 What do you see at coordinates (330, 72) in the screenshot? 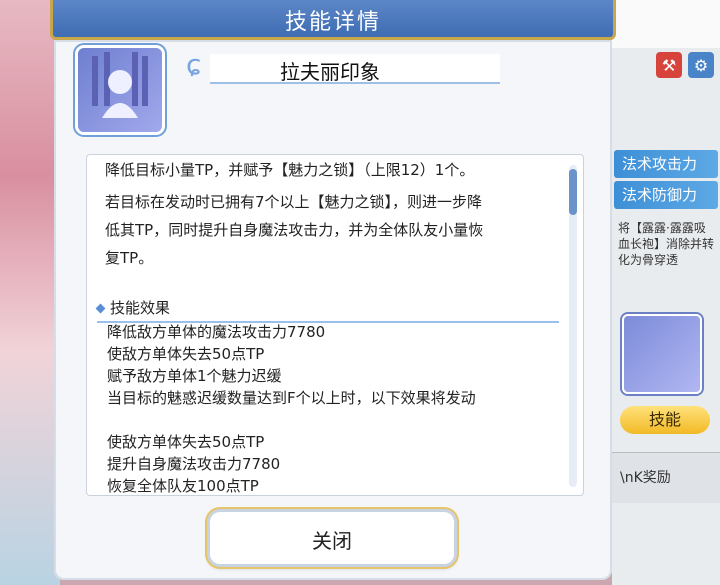
I see `skill-name: 拉夫丽印象` at bounding box center [330, 72].